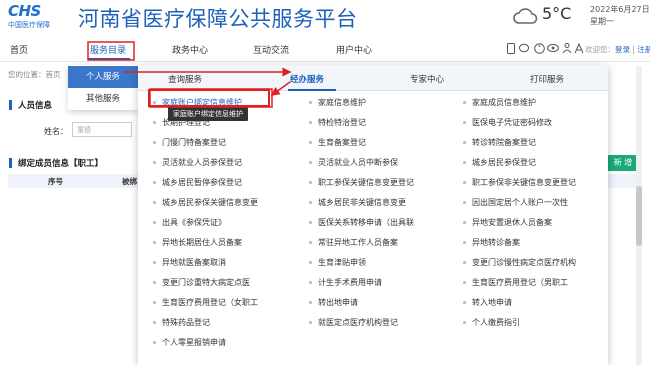  I want to click on service-item: 生育津贴申领, so click(336, 263).